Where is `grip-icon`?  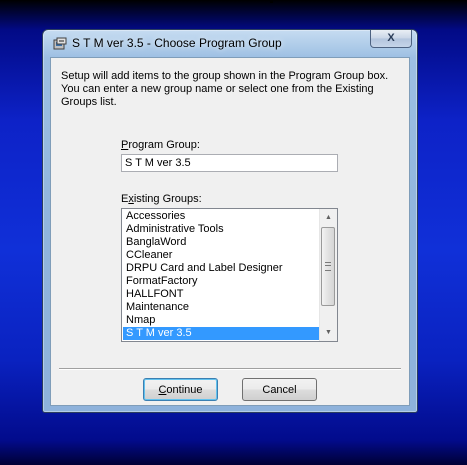
grip-icon is located at coordinates (328, 266).